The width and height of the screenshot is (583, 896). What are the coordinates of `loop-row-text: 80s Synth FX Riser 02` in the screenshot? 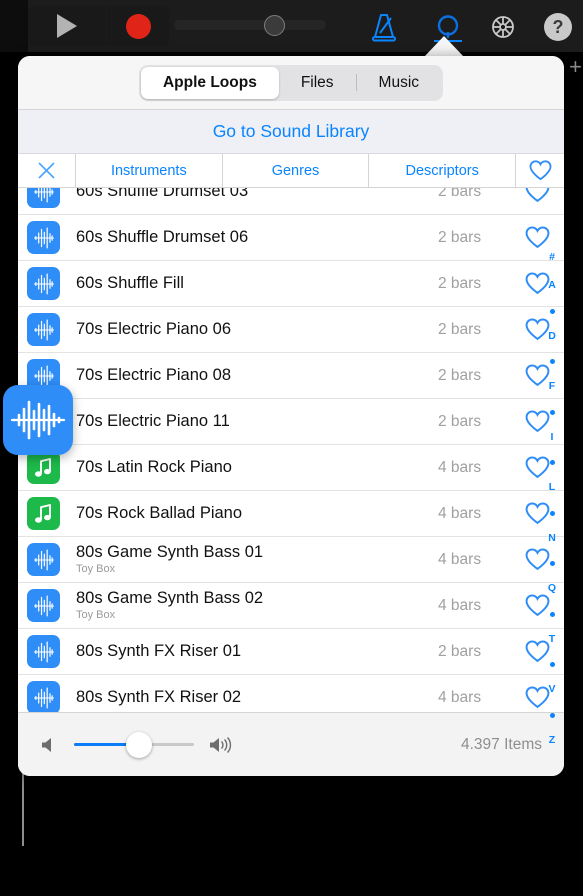 It's located at (249, 697).